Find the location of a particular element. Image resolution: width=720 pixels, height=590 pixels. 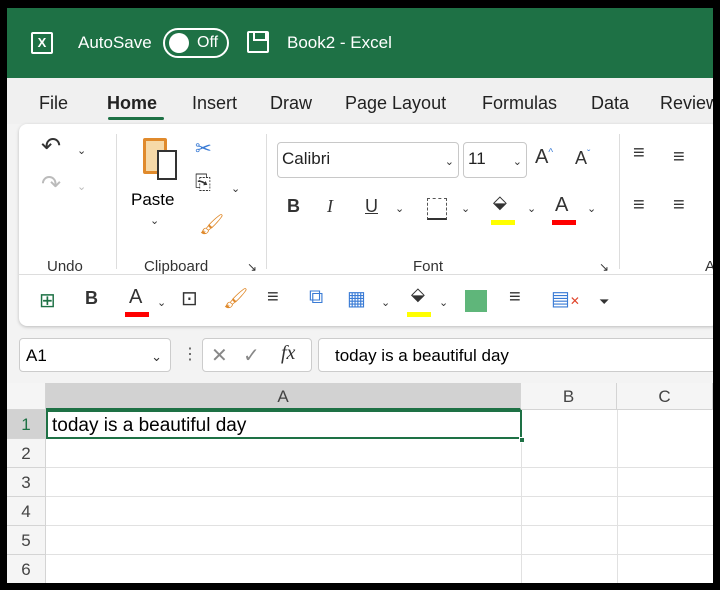

select-all-corner is located at coordinates (26, 396).